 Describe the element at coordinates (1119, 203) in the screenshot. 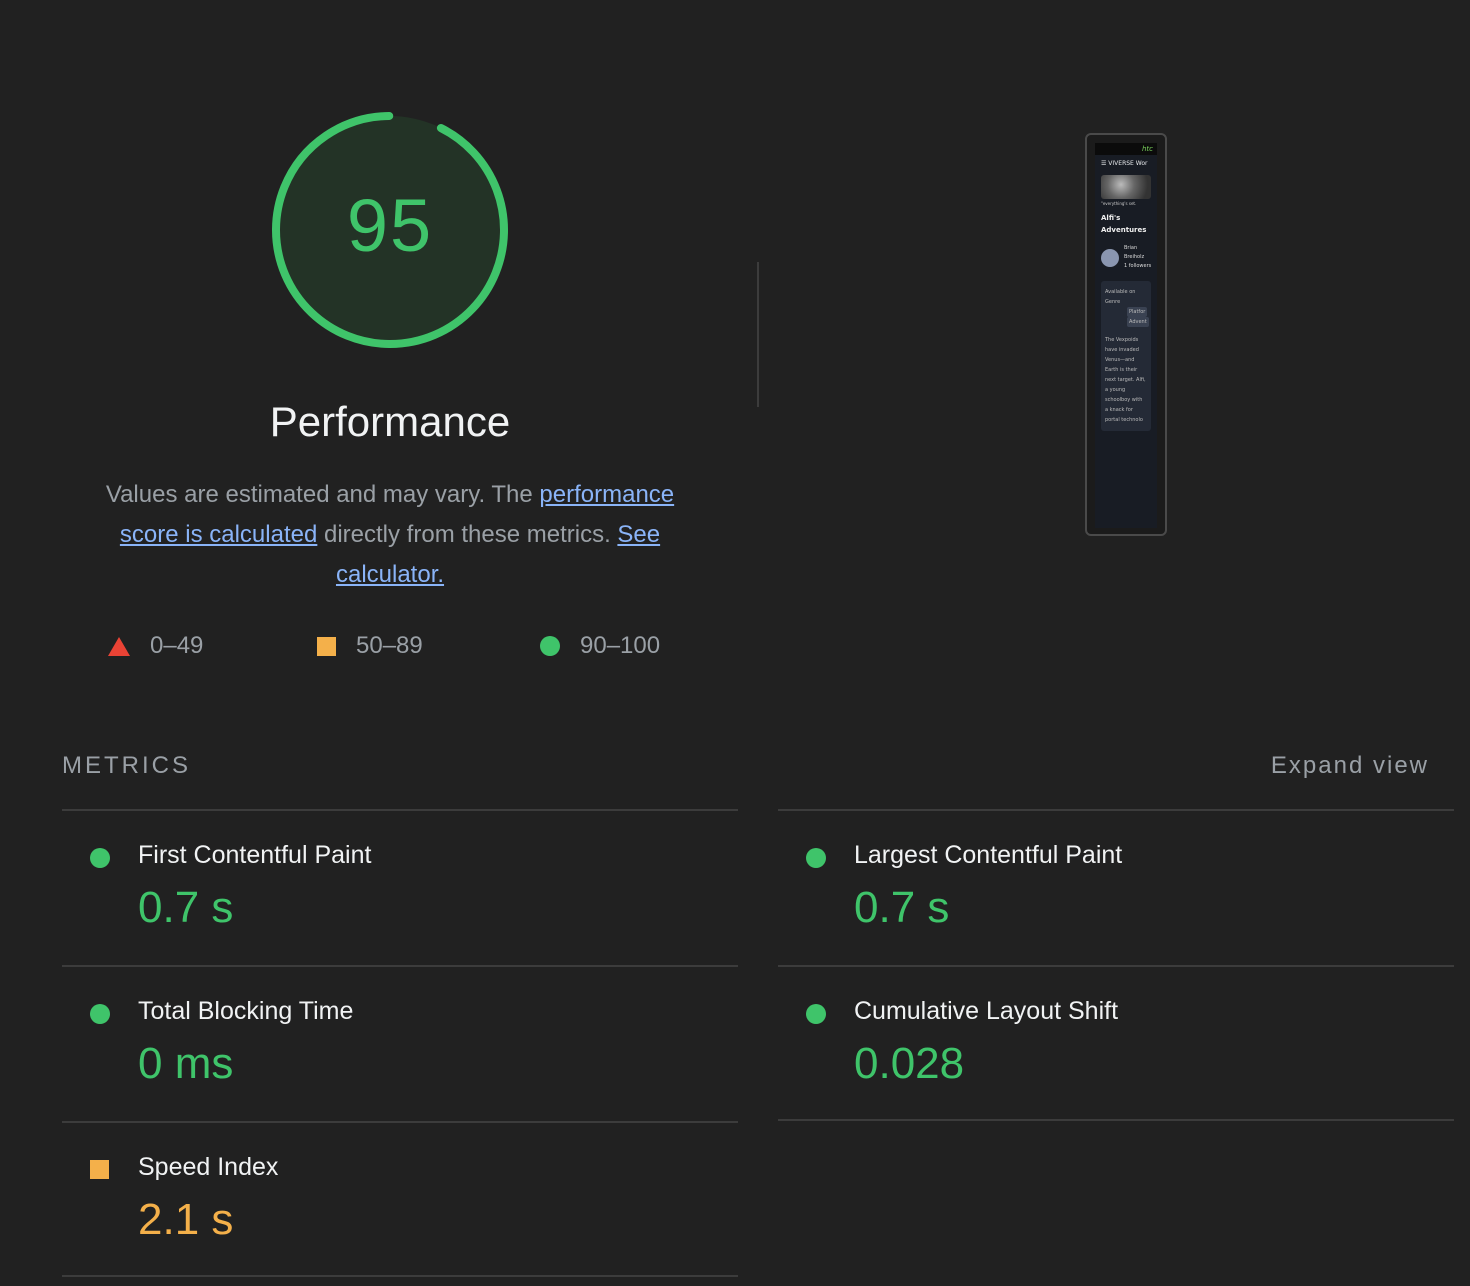

I see `thumbnail-caption: "everything's set.` at that location.